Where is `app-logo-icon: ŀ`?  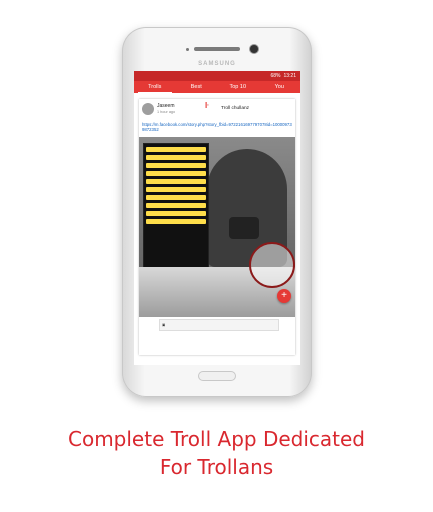 app-logo-icon: ŀ is located at coordinates (207, 105).